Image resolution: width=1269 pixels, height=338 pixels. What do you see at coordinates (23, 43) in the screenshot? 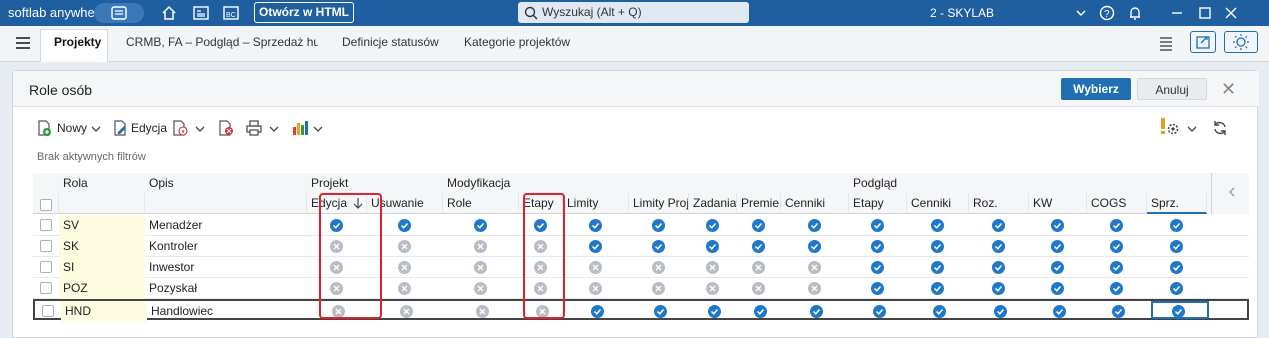
I see `hamburger-menu-icon` at bounding box center [23, 43].